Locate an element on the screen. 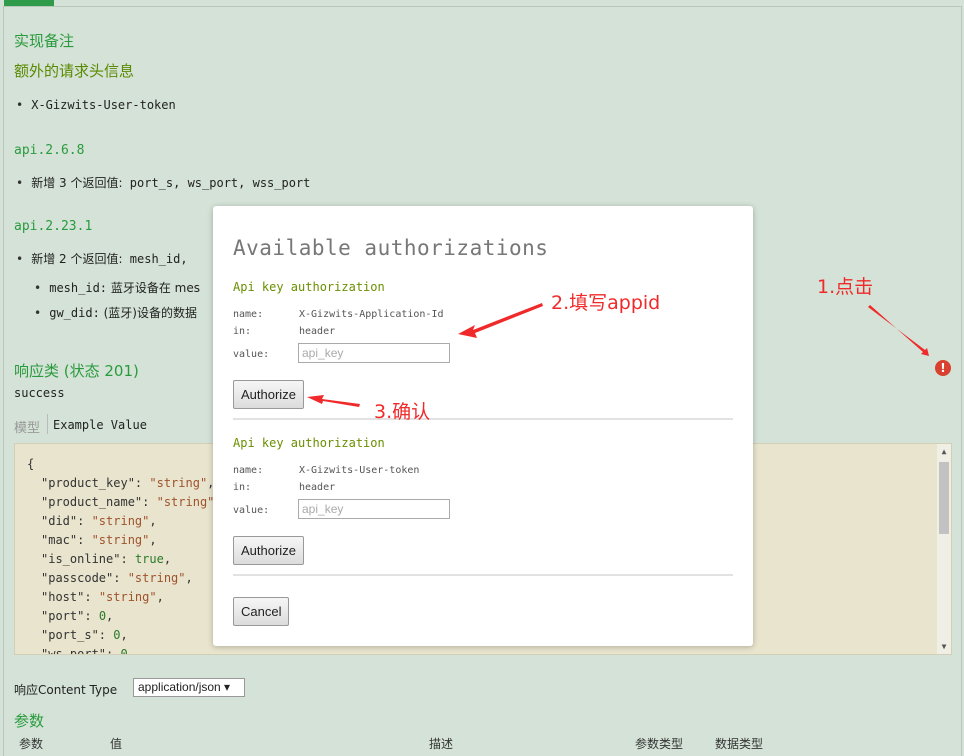  annotation-step-1: 1.点击 is located at coordinates (845, 287).